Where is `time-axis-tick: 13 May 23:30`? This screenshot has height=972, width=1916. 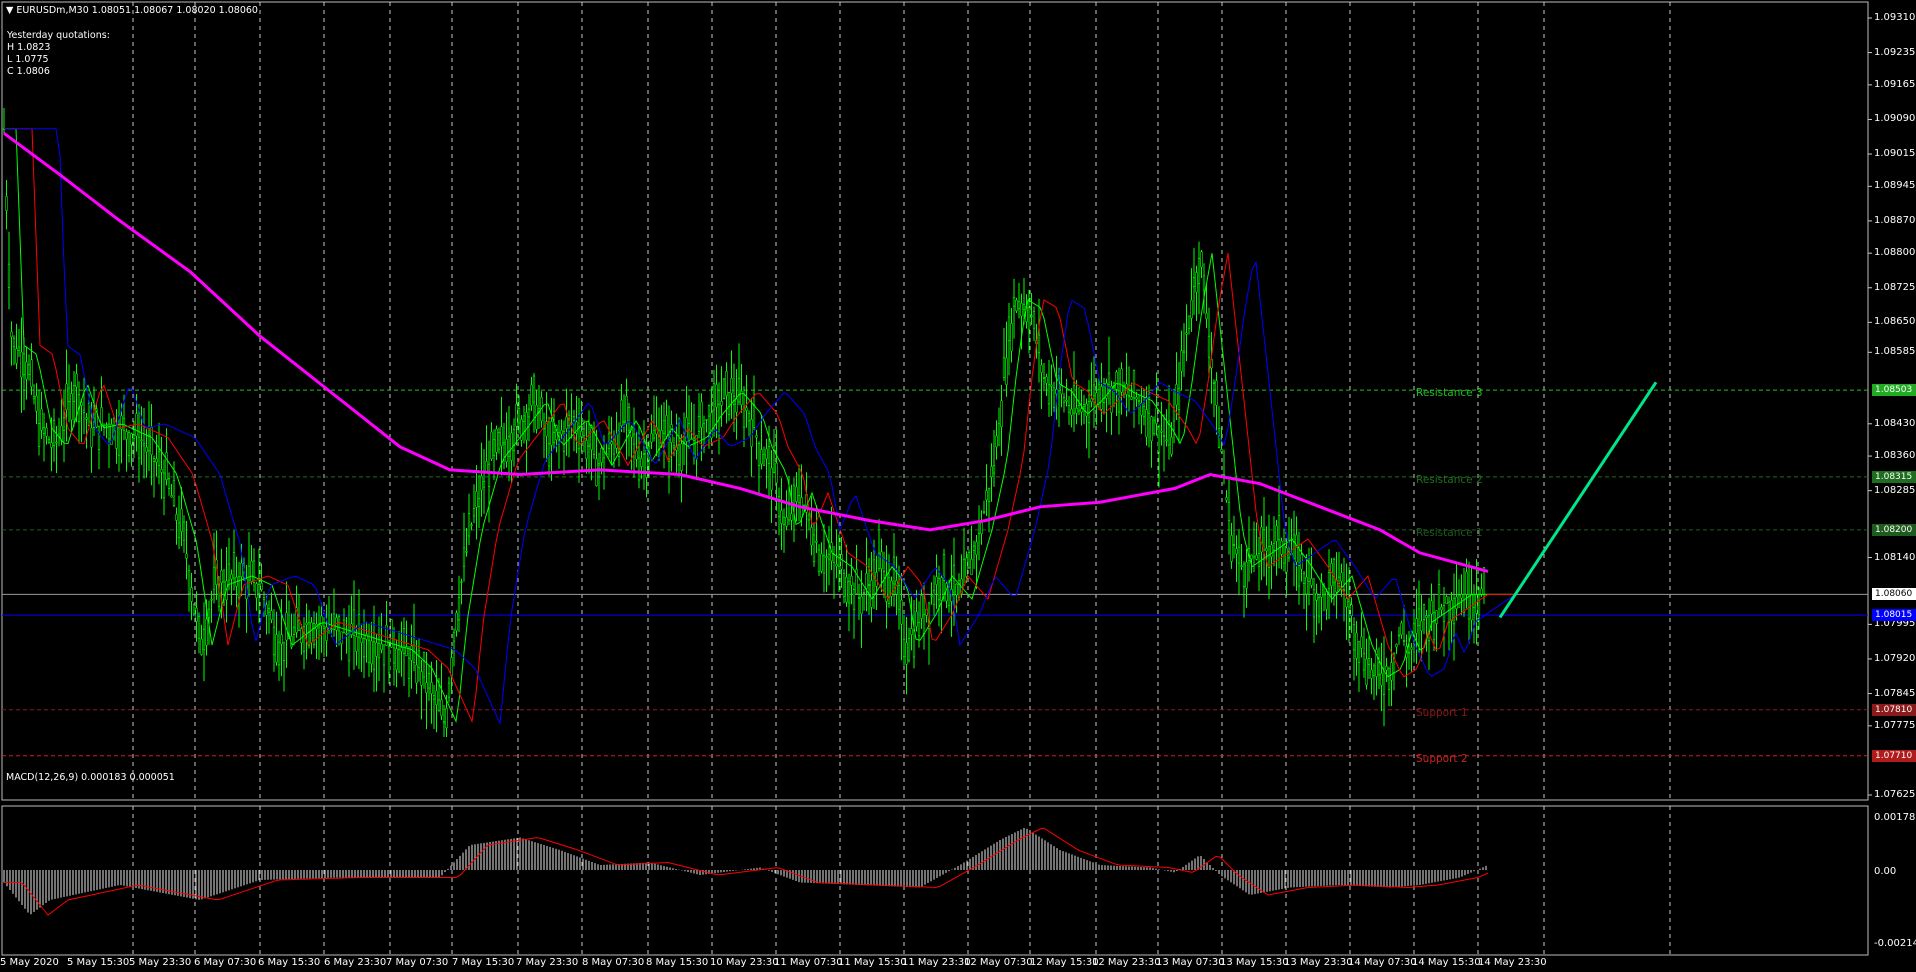 time-axis-tick: 13 May 23:30 is located at coordinates (1318, 962).